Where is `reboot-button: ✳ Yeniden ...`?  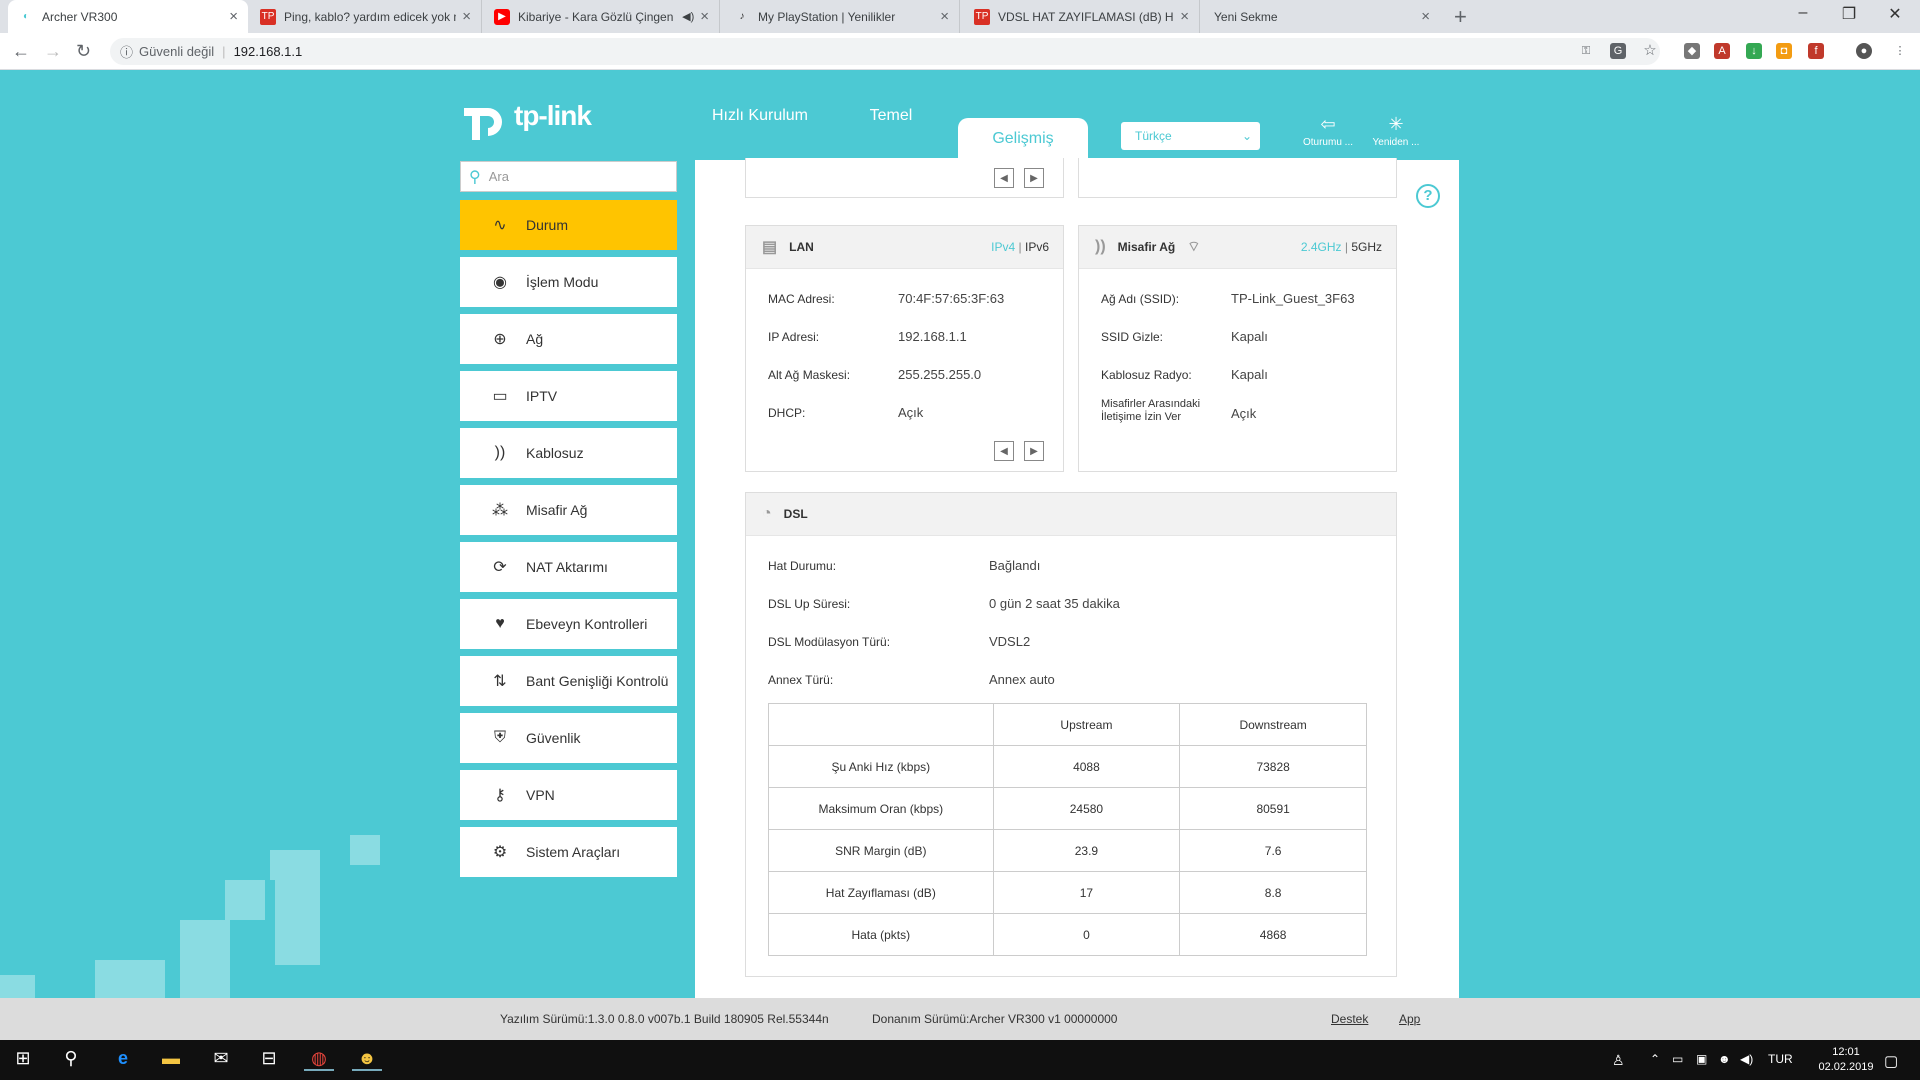
reboot-button: ✳ Yeniden ... is located at coordinates (1396, 131).